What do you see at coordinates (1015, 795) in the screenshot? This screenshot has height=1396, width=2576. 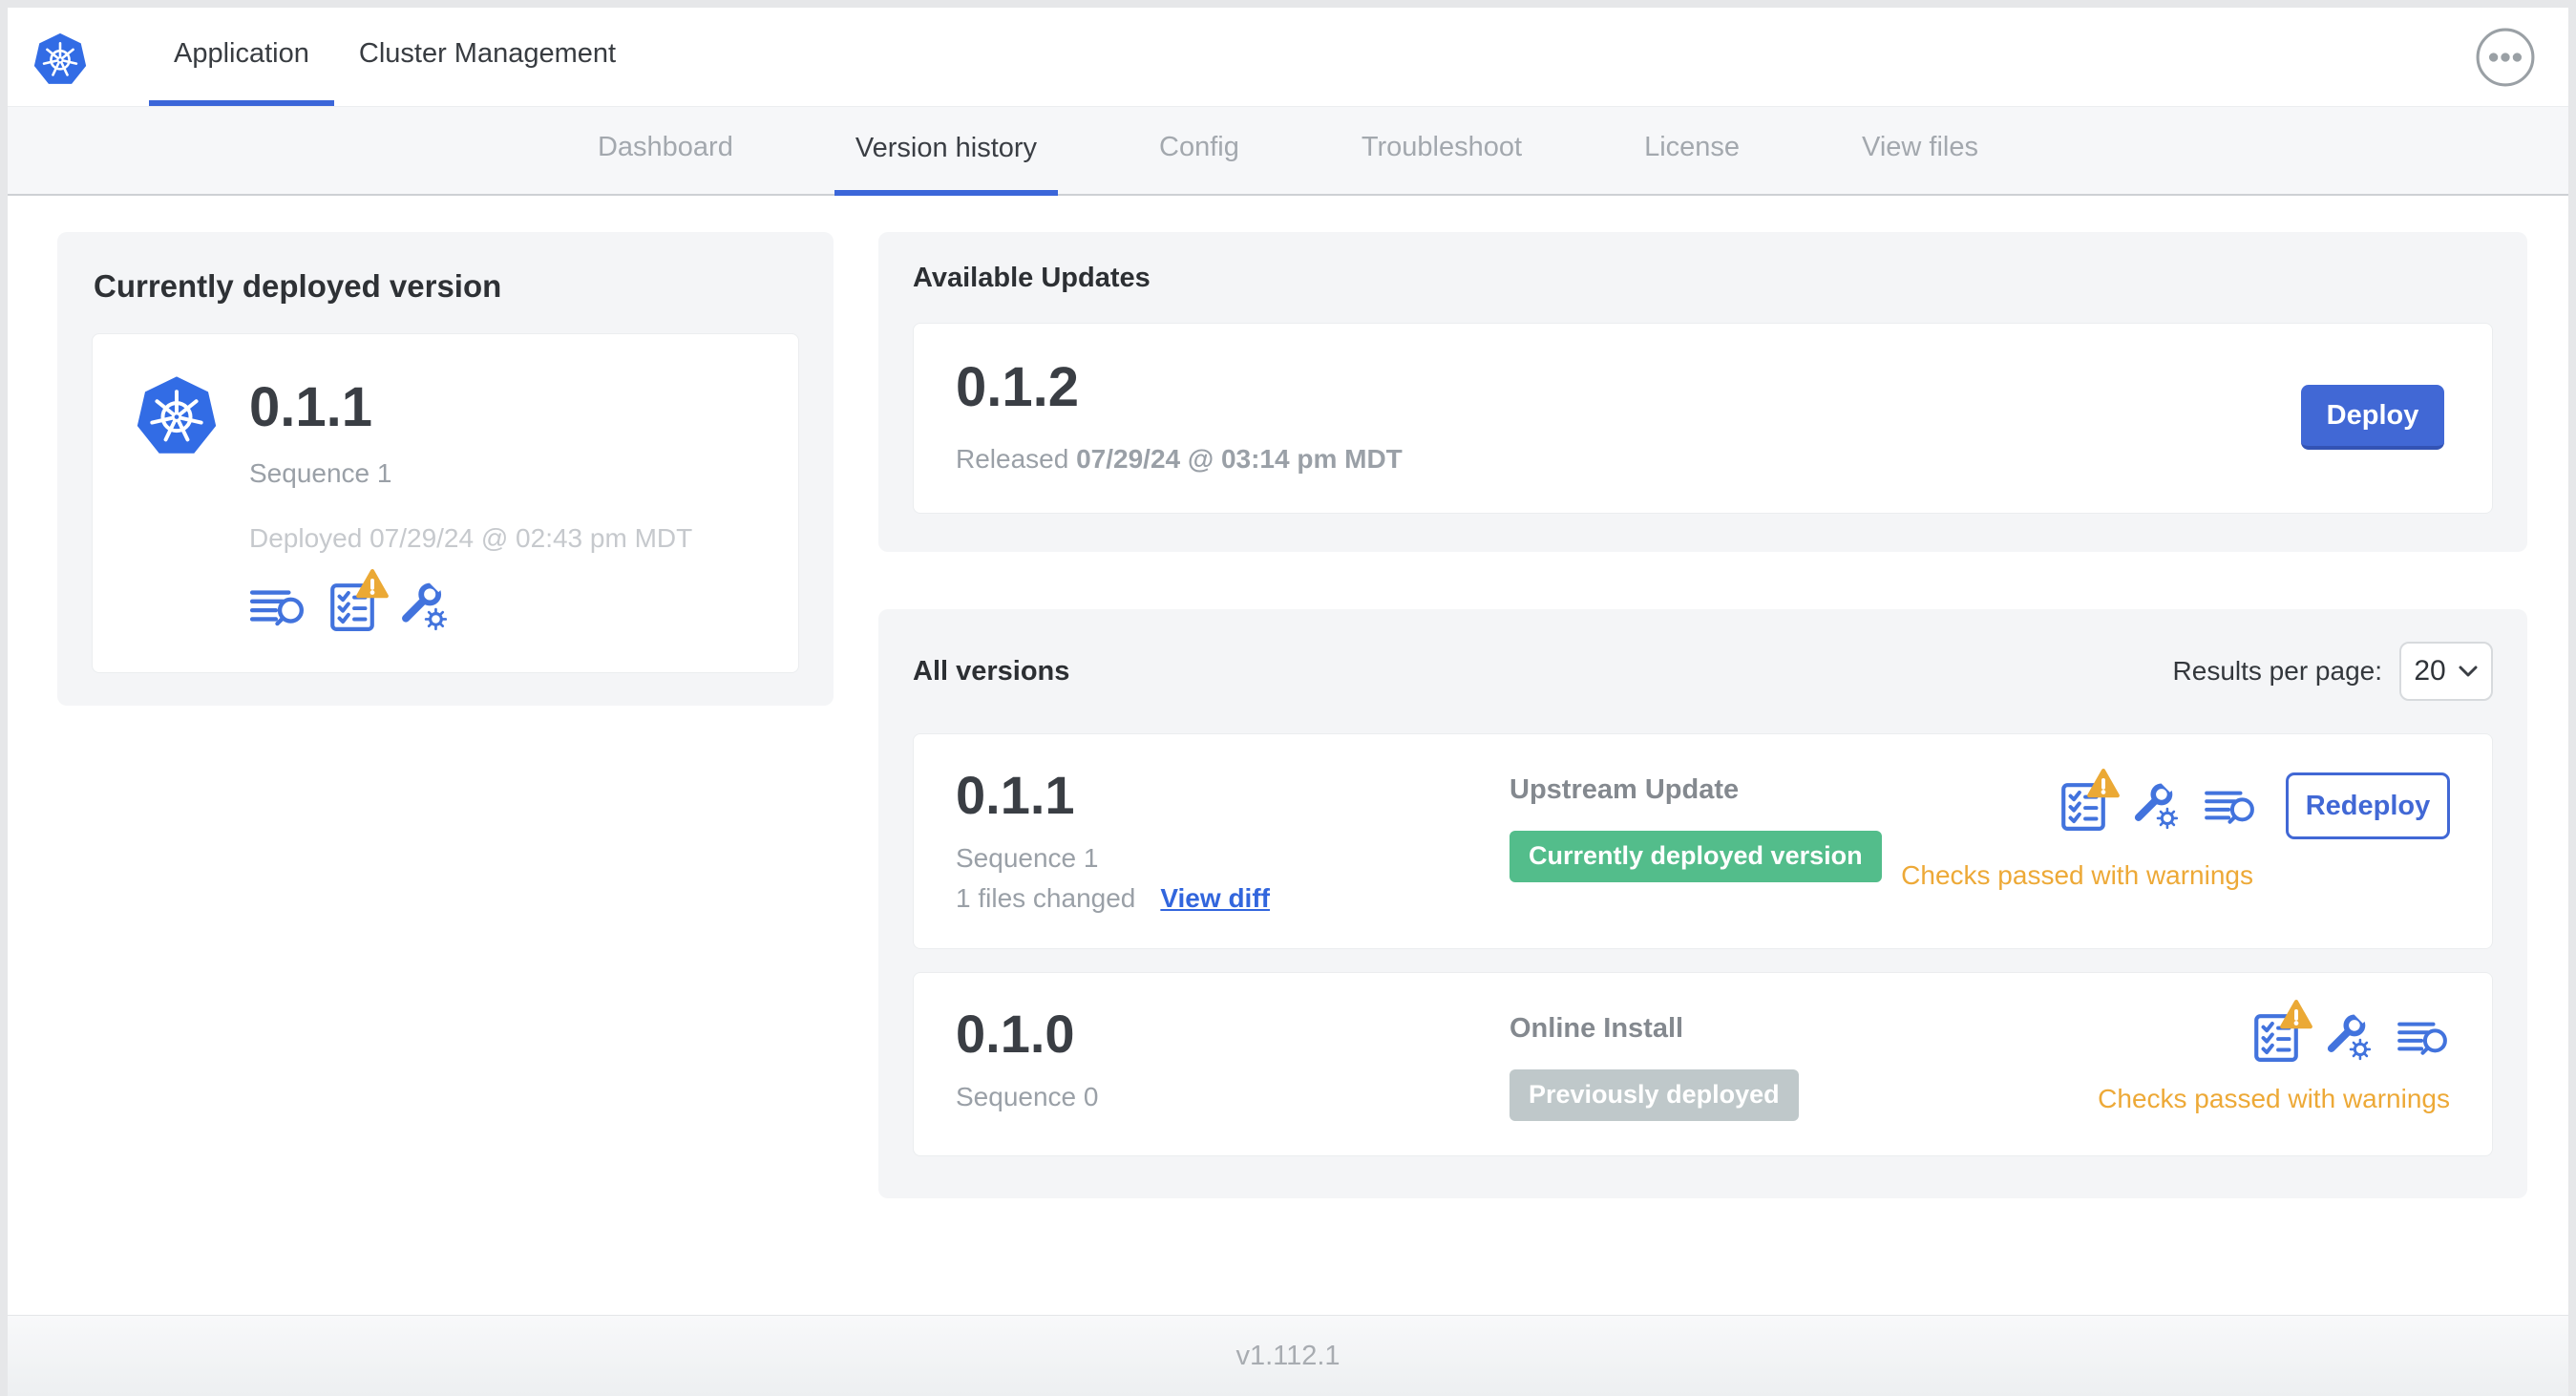 I see `row-version-number: 0.1.1` at bounding box center [1015, 795].